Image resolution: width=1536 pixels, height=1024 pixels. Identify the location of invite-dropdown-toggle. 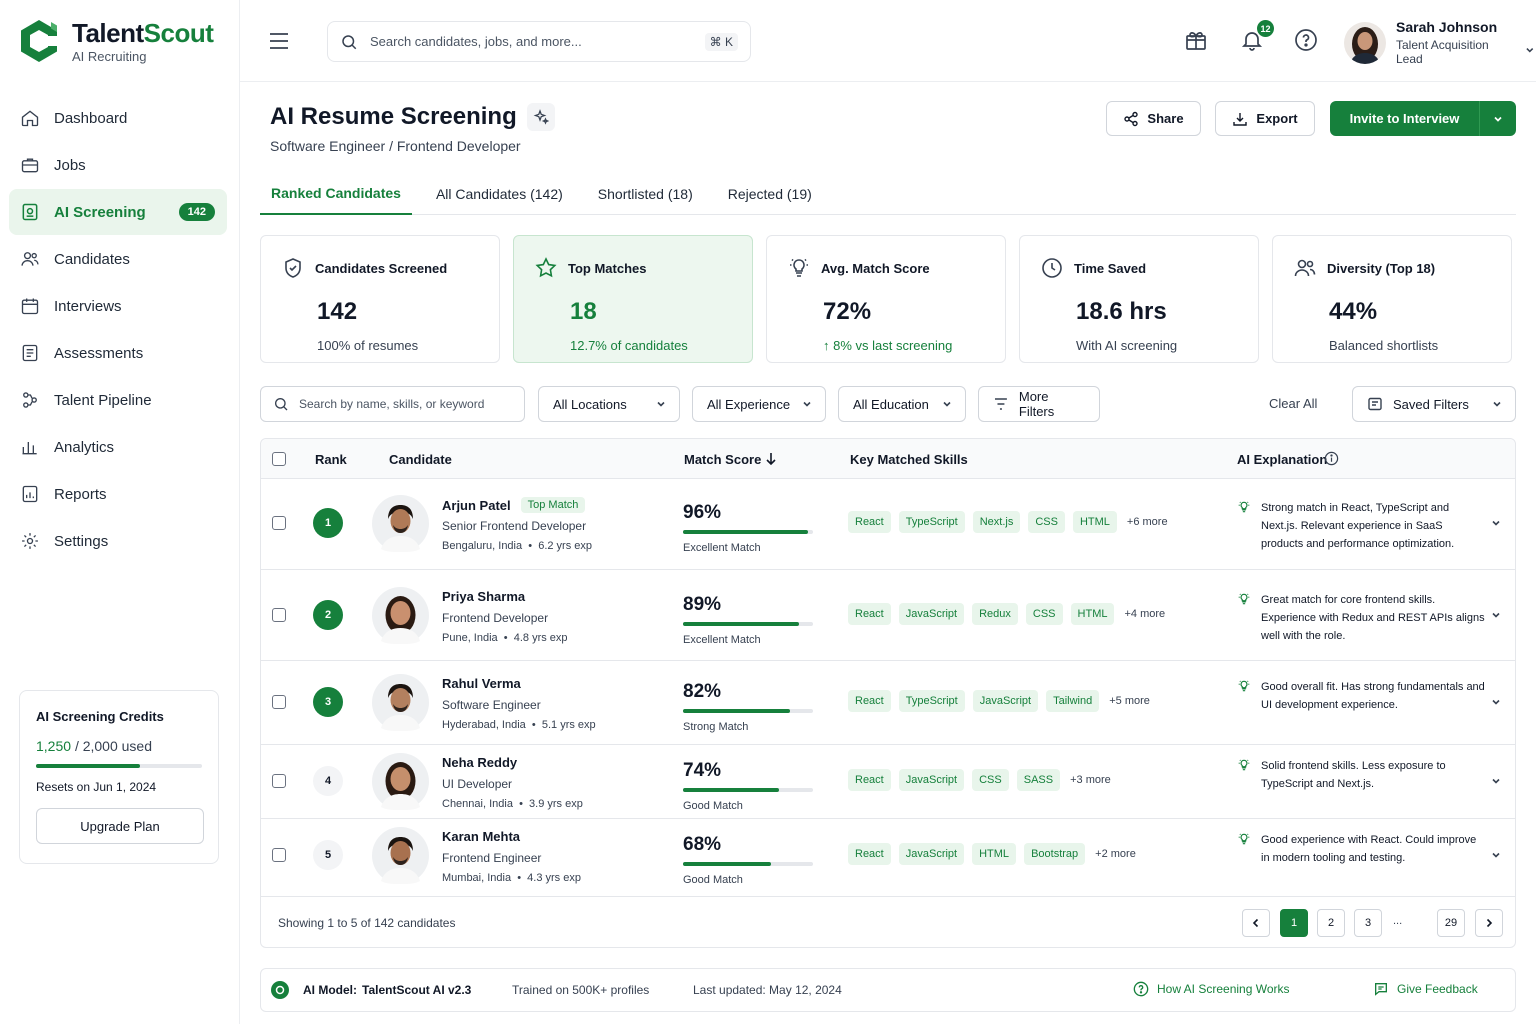
(1498, 118).